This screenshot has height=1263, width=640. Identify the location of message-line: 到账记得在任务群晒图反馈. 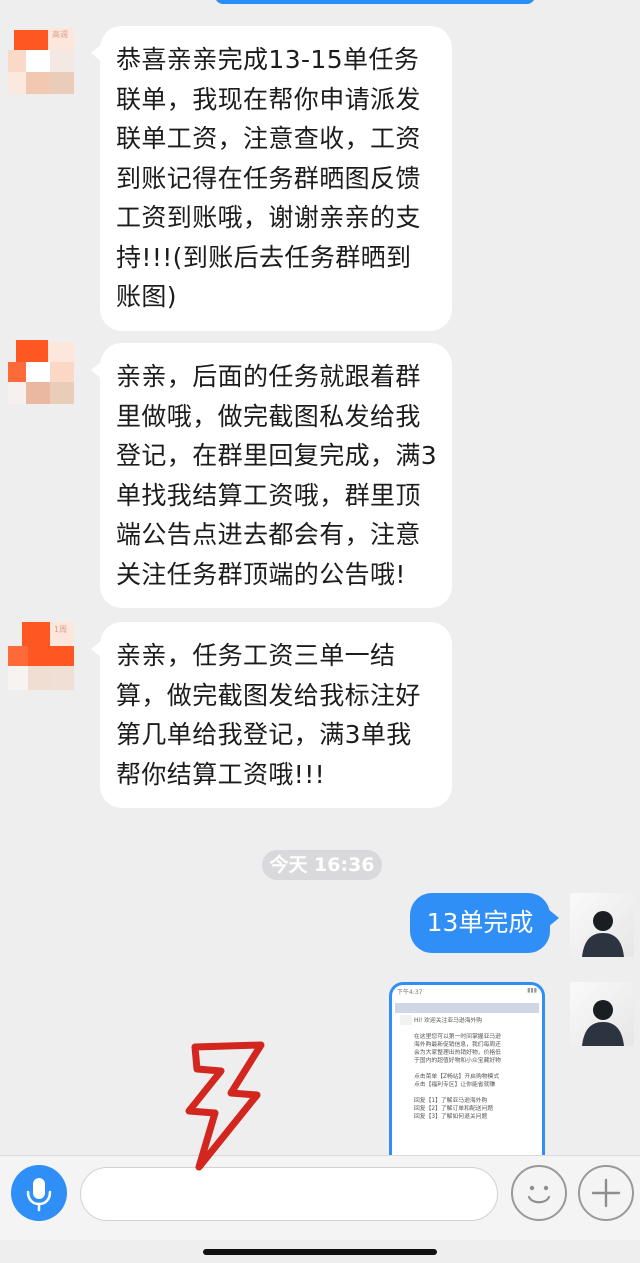
(268, 178).